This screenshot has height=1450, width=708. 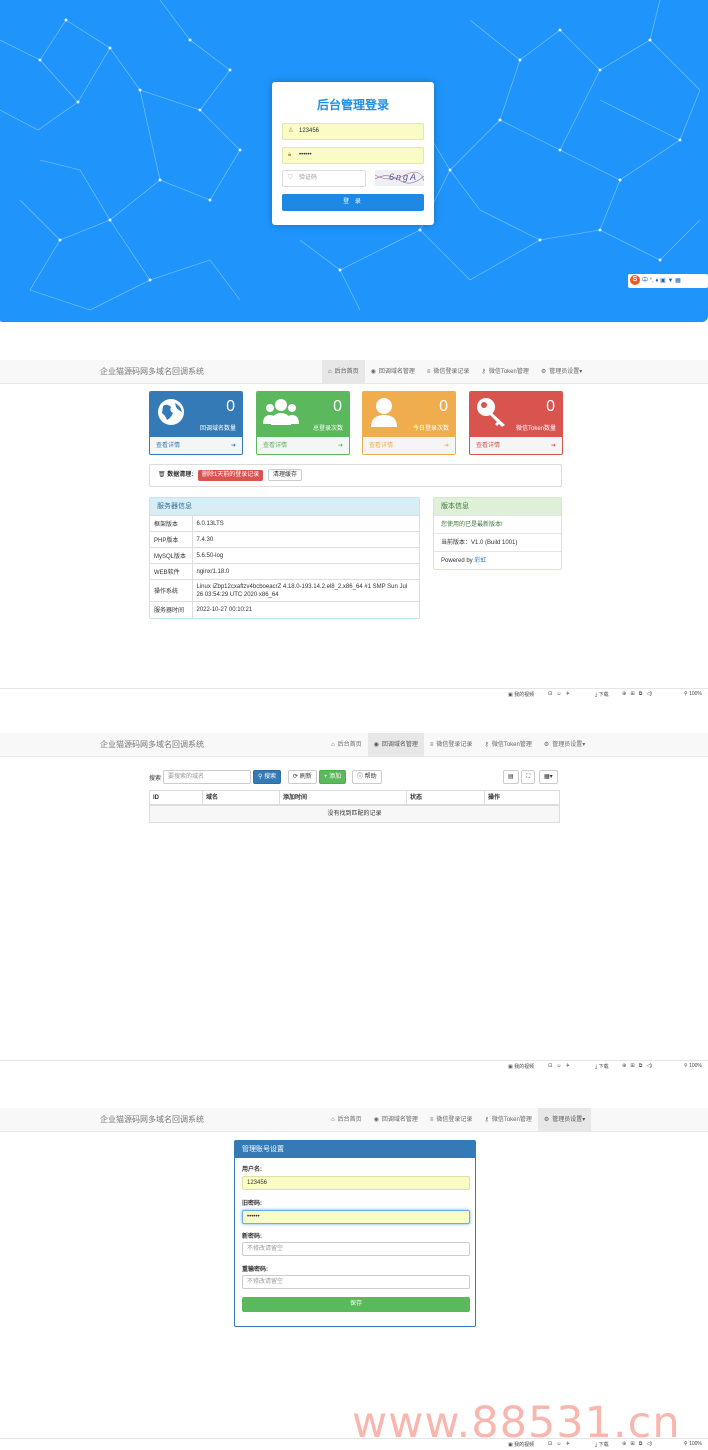 What do you see at coordinates (343, 798) in the screenshot?
I see `column-header: 添加时间` at bounding box center [343, 798].